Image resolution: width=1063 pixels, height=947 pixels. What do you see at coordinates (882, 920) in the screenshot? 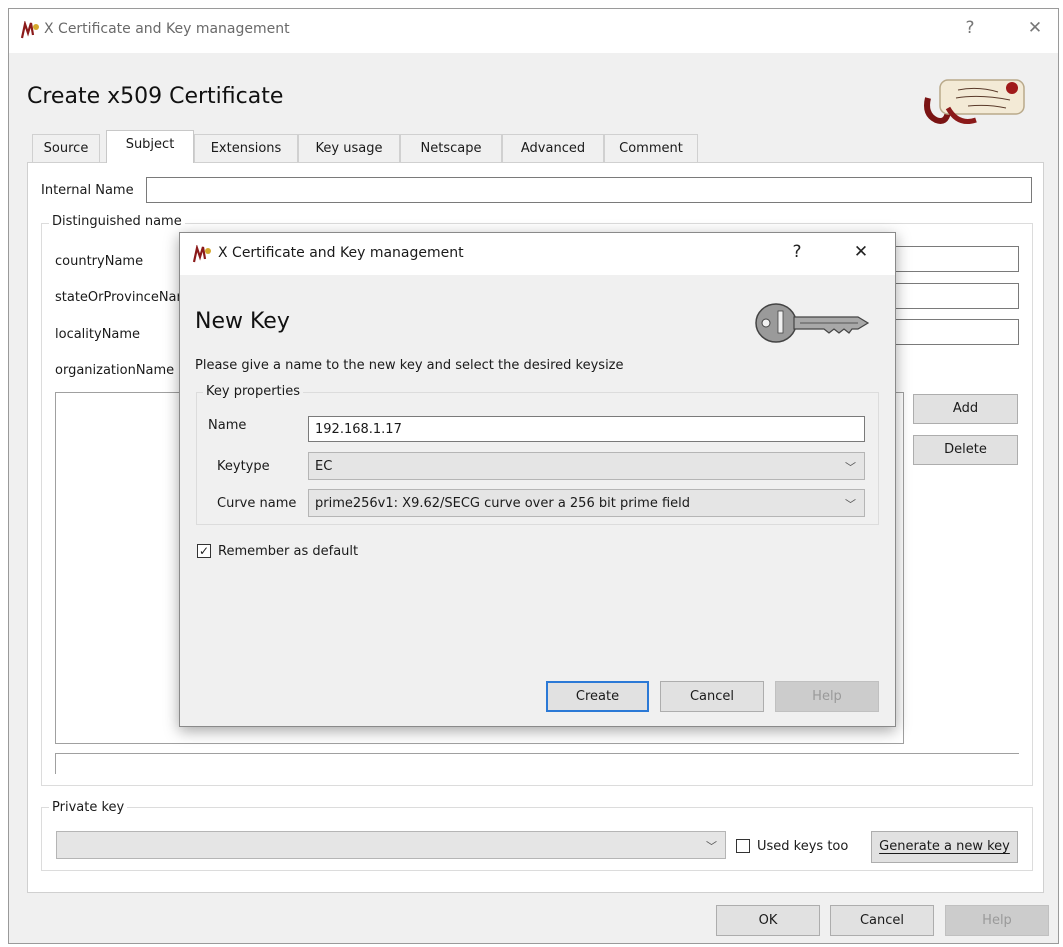
I see `cancel-button: Cancel` at bounding box center [882, 920].